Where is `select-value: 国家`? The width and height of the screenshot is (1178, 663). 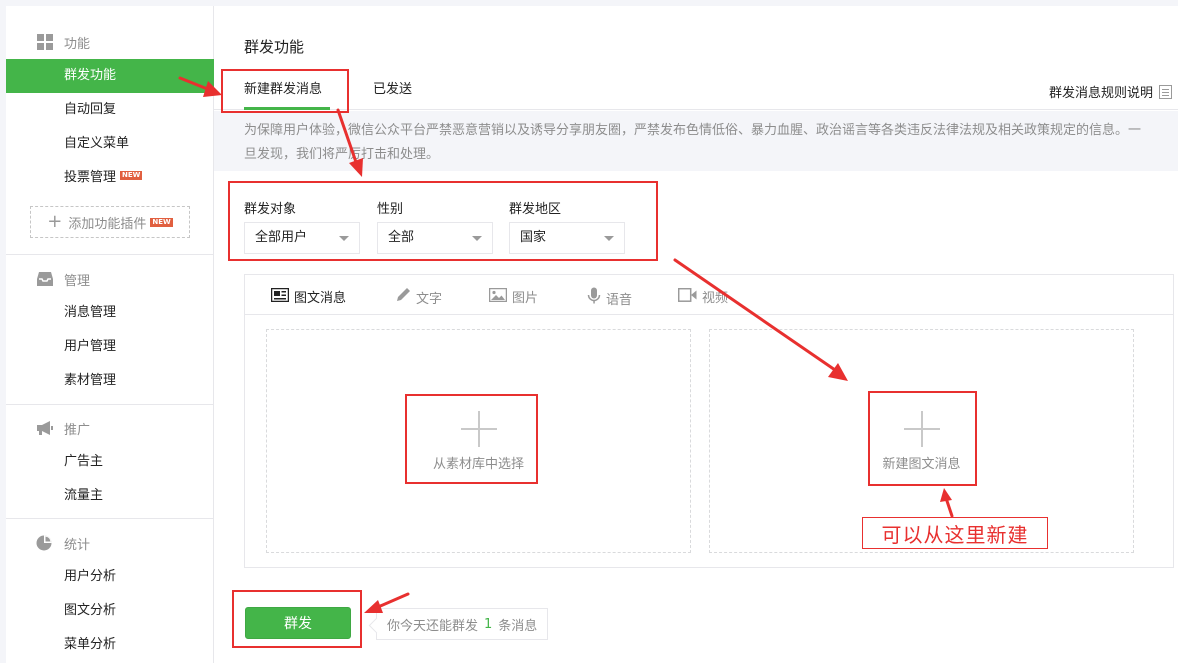
select-value: 国家 is located at coordinates (533, 237).